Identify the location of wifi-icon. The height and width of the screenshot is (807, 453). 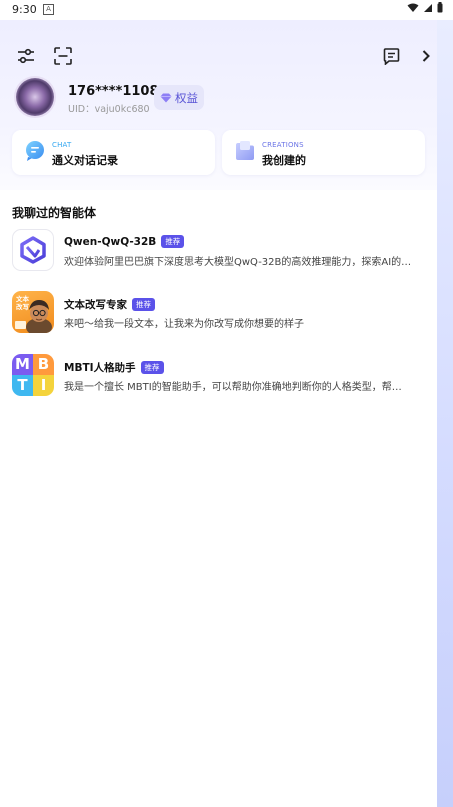
(413, 7).